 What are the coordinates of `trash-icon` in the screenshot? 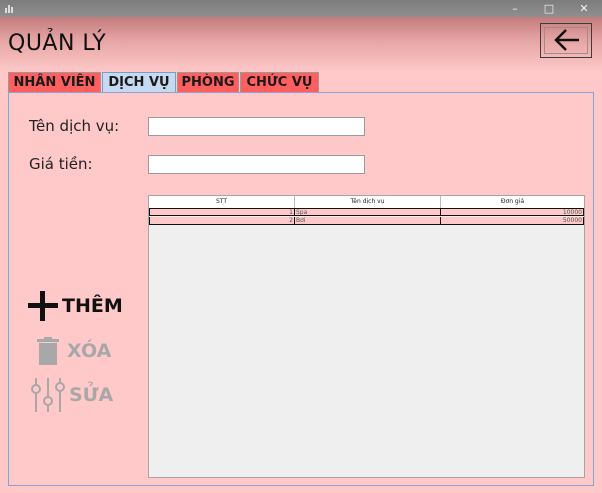 It's located at (48, 351).